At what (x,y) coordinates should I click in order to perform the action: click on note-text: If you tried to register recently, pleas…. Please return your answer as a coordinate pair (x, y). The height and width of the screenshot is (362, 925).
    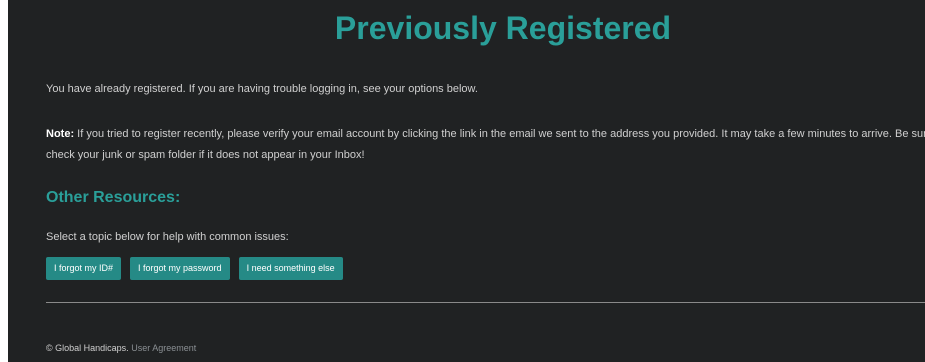
    Looking at the image, I should click on (485, 144).